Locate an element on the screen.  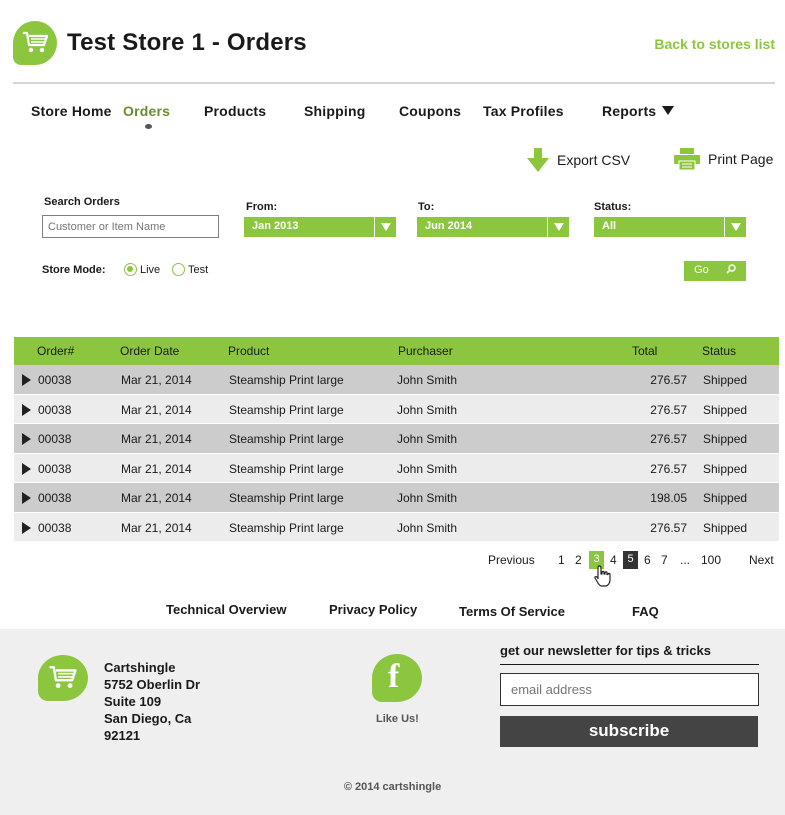
status-select: All is located at coordinates (670, 227).